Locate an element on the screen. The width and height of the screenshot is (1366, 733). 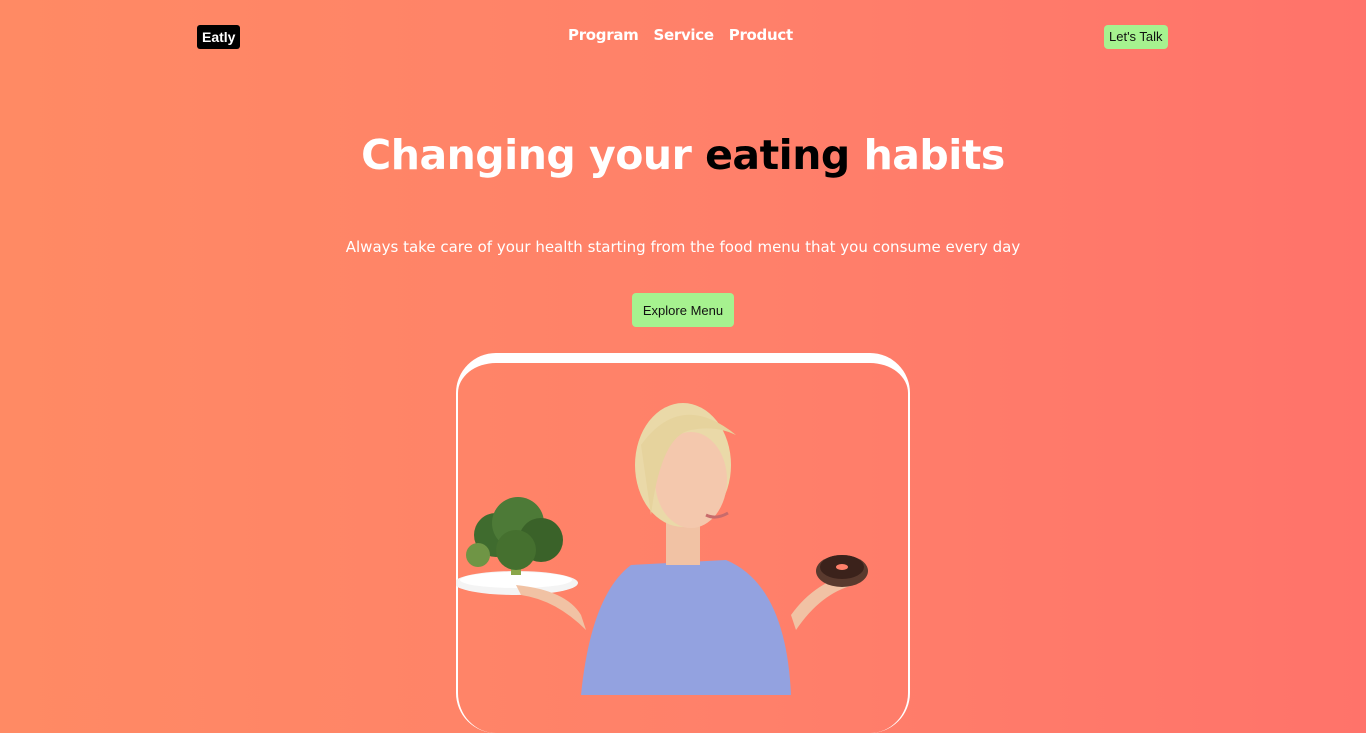
lets-talk-button: Let's Talk is located at coordinates (1136, 37).